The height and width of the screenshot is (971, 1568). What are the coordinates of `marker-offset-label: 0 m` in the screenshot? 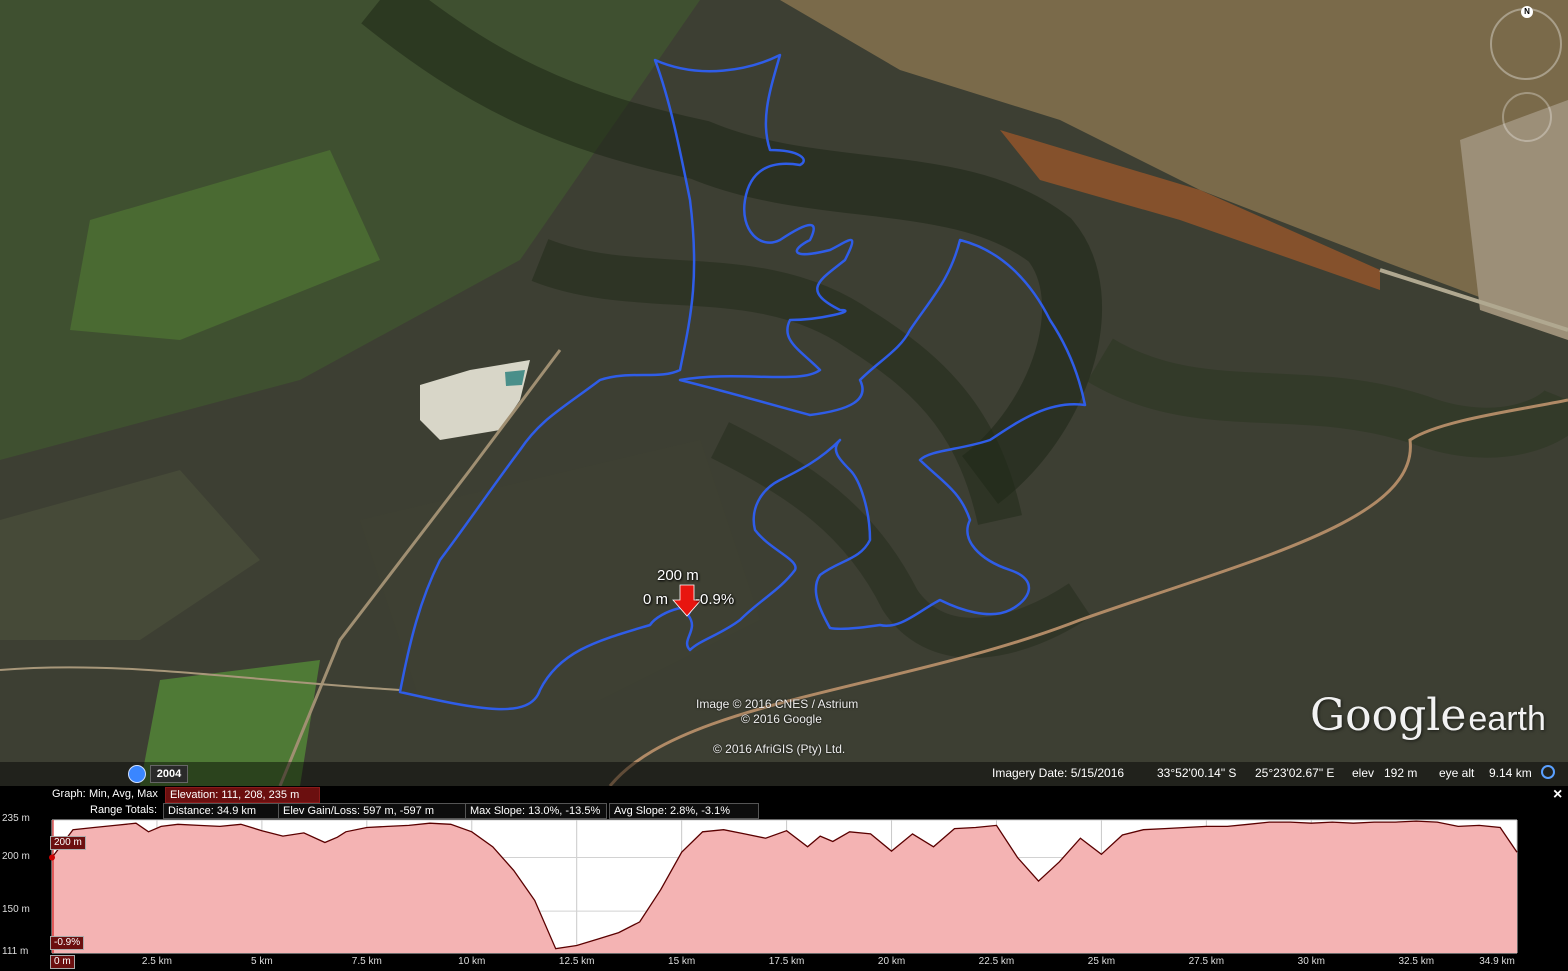 It's located at (656, 599).